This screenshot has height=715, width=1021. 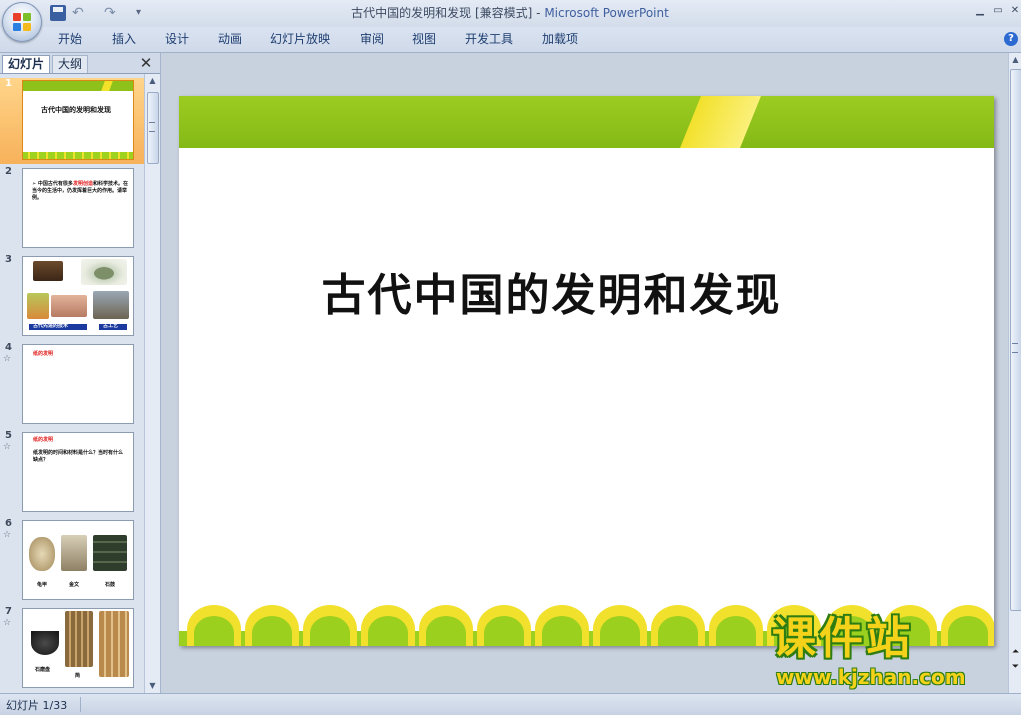 I want to click on tab-outline: 大纲, so click(x=70, y=64).